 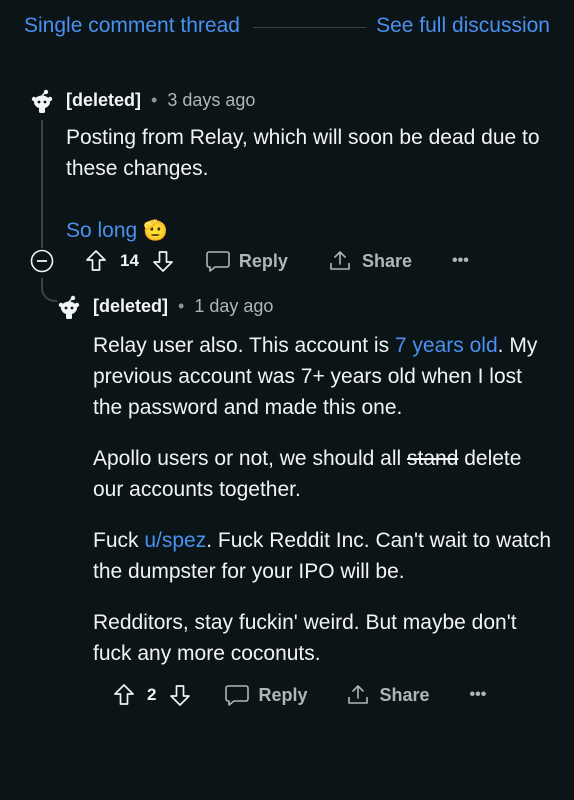 I want to click on thread-line, so click(x=42, y=184).